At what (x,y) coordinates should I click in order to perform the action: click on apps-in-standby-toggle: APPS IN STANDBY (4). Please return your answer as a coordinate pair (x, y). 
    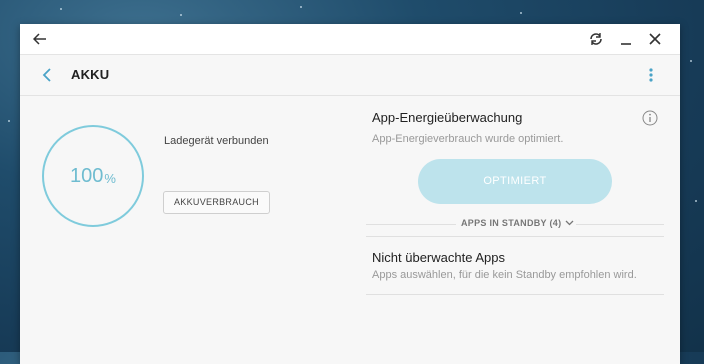
    Looking at the image, I should click on (517, 223).